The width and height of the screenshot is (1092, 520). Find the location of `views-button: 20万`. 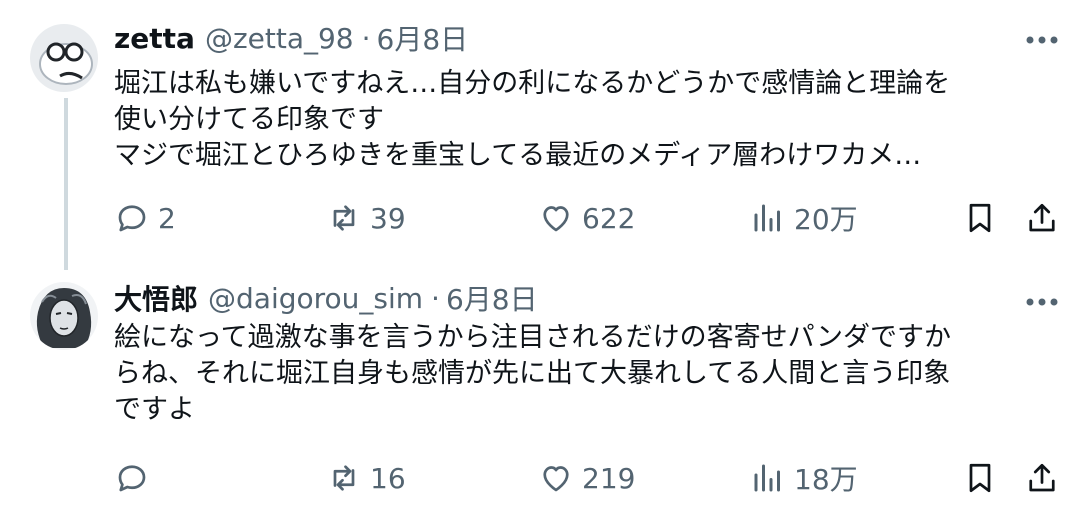

views-button: 20万 is located at coordinates (804, 218).